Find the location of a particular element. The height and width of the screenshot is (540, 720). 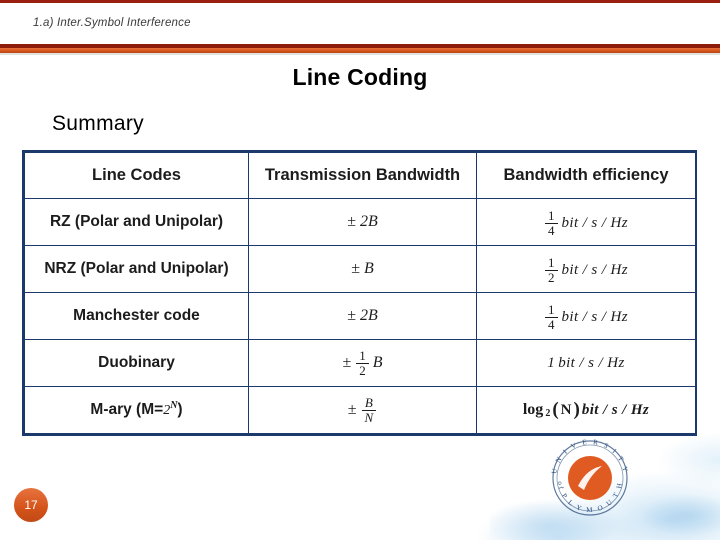

cell-efficiency: log 2 ( N ) bit / s / Hz is located at coordinates (586, 410).